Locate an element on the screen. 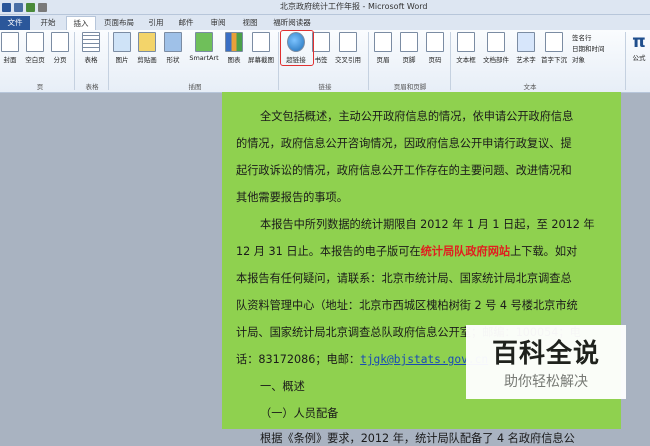 The height and width of the screenshot is (446, 650). redo-icon is located at coordinates (42, 7).